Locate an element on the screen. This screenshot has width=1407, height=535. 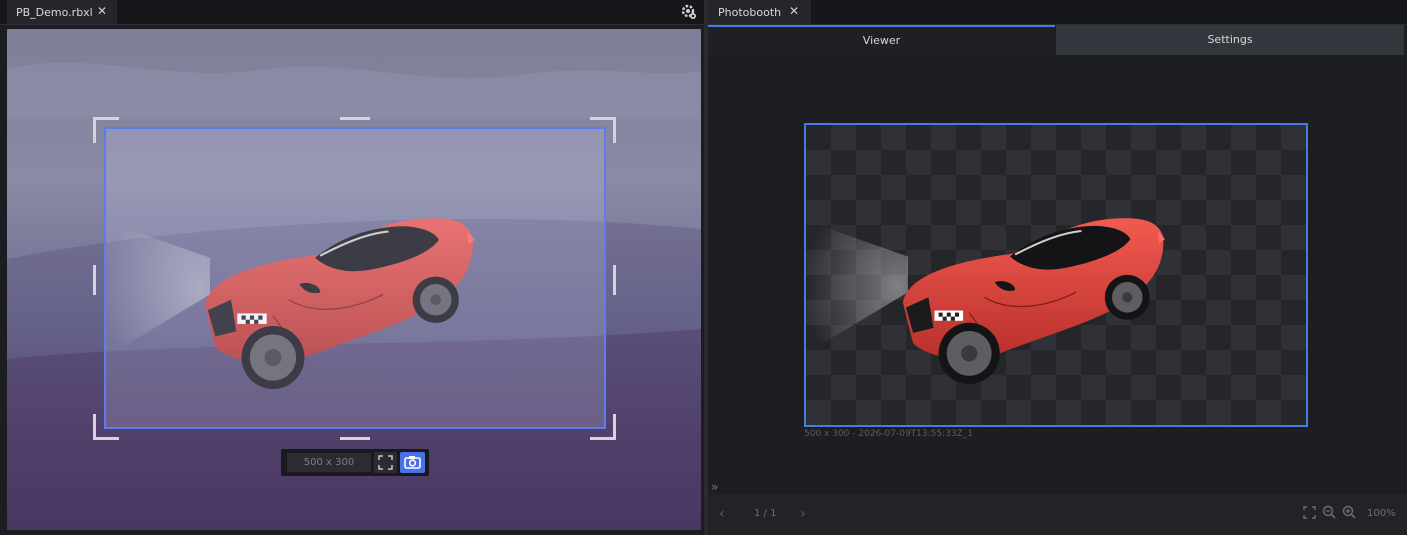
document-tab: PB_Demo.rbxl ✕ is located at coordinates (62, 12).